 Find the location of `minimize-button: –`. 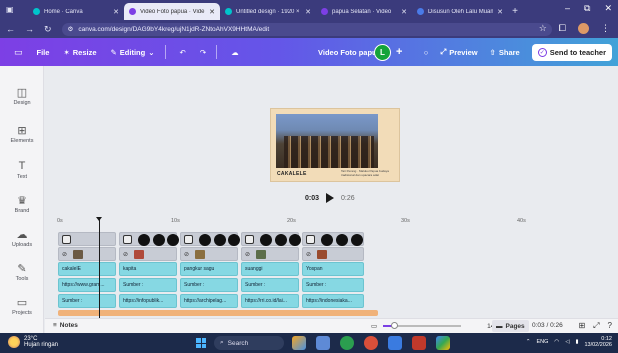

minimize-button: – is located at coordinates (567, 8).